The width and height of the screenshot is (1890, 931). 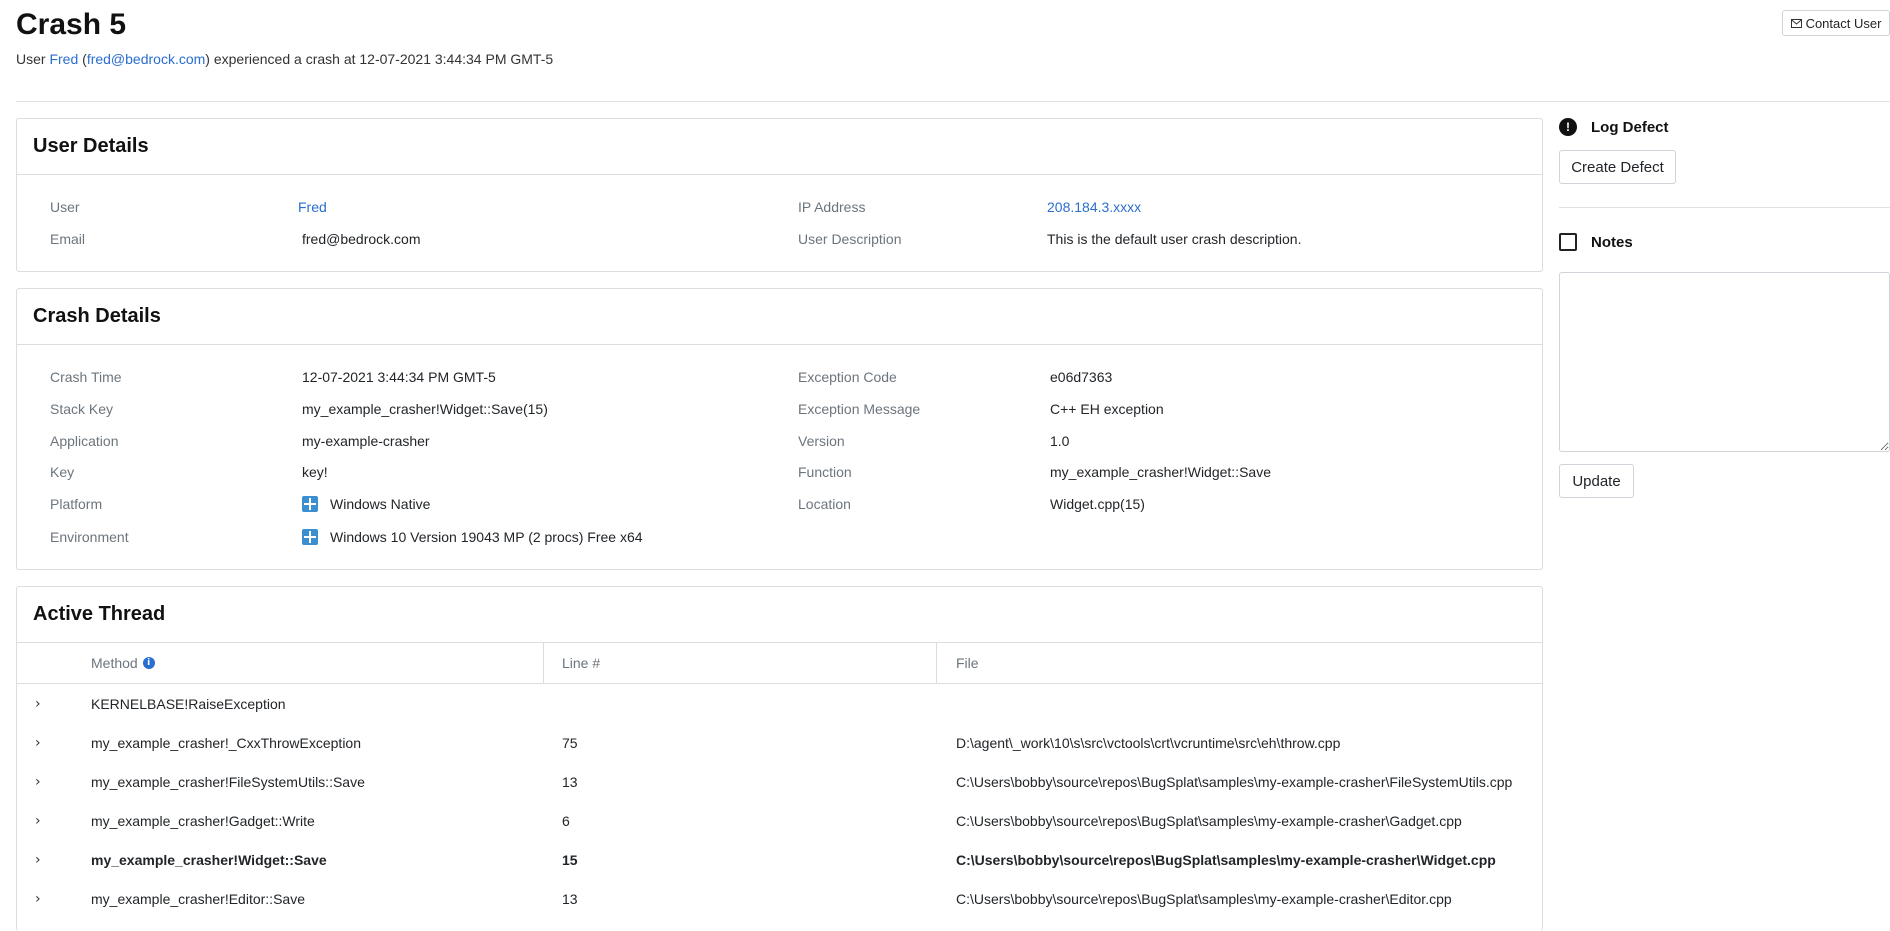 I want to click on version-value: 1.0, so click(x=1060, y=441).